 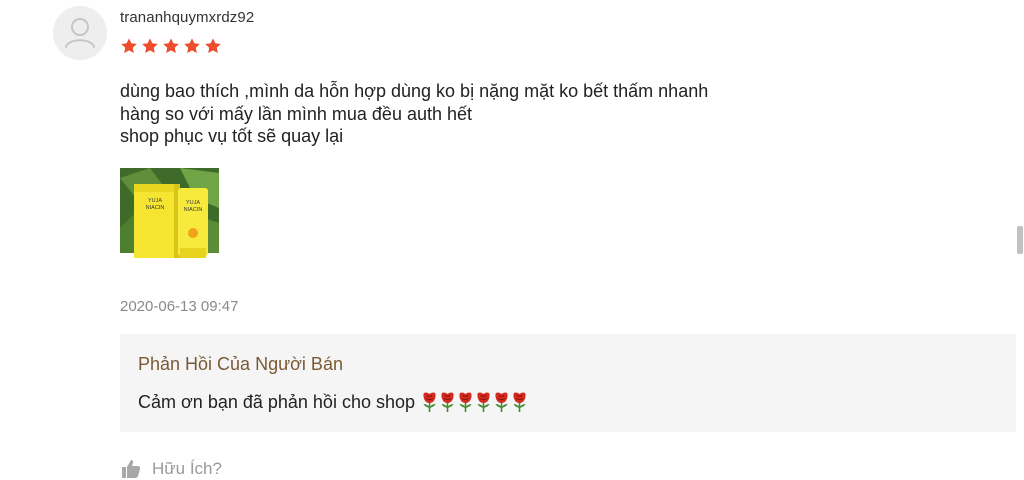 I want to click on seller-reply-title: Phản Hồi Của Người Bán, so click(x=240, y=364).